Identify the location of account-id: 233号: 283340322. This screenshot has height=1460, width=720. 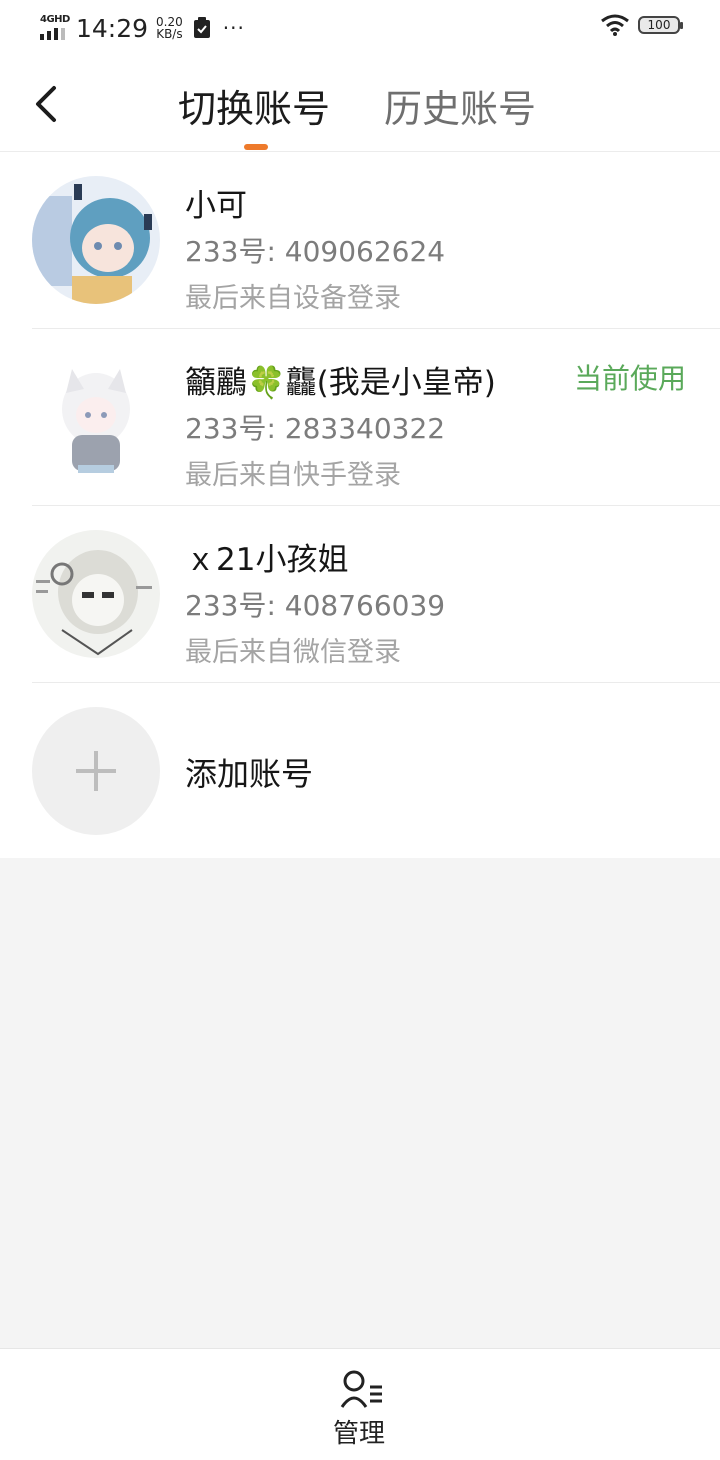
(315, 428).